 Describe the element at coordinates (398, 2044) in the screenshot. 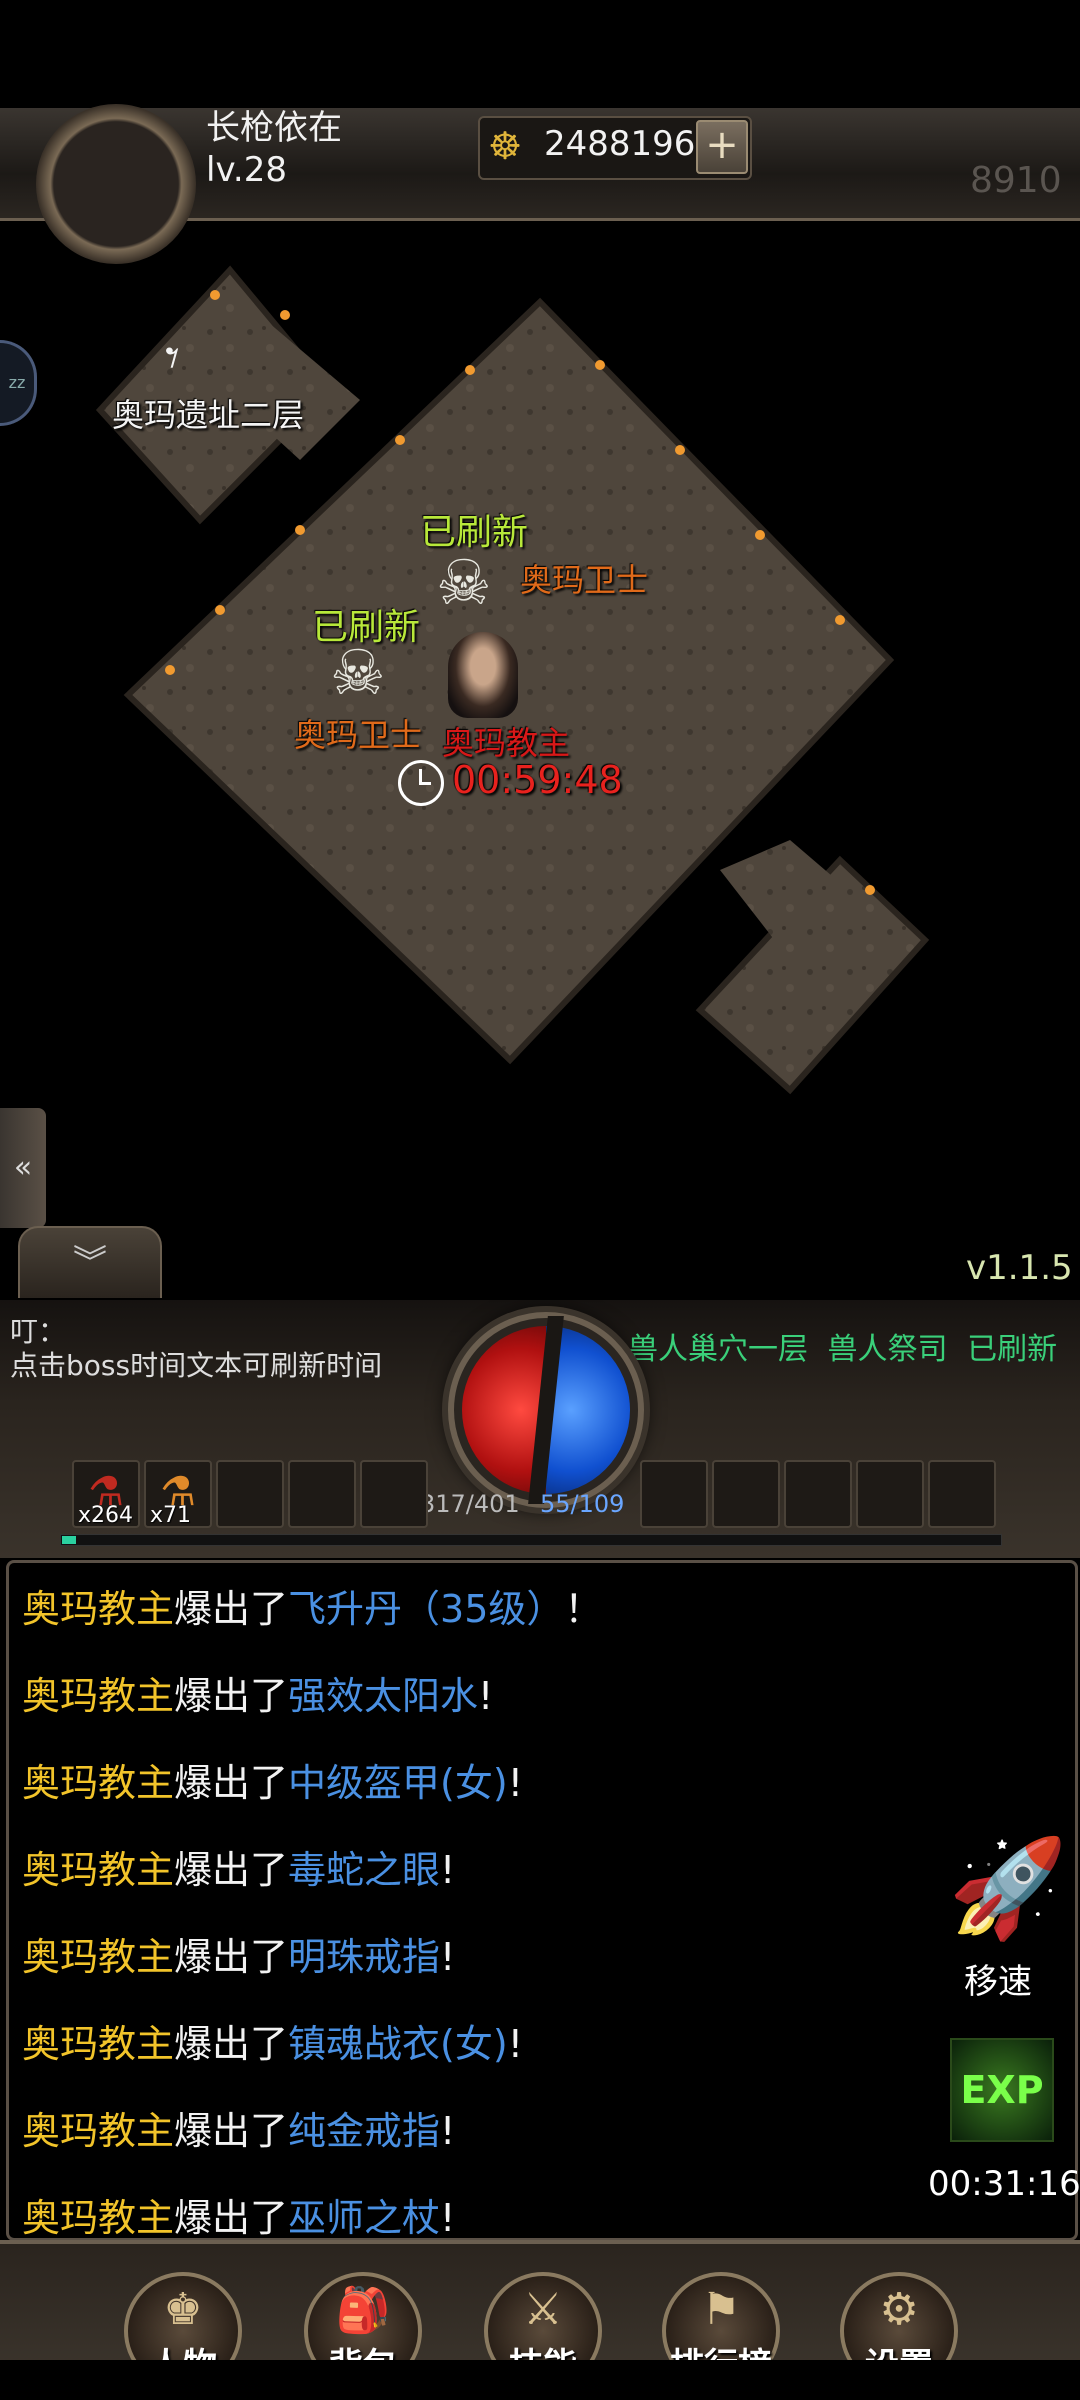

I see `drop-item-name: 镇魂战衣(女)` at that location.